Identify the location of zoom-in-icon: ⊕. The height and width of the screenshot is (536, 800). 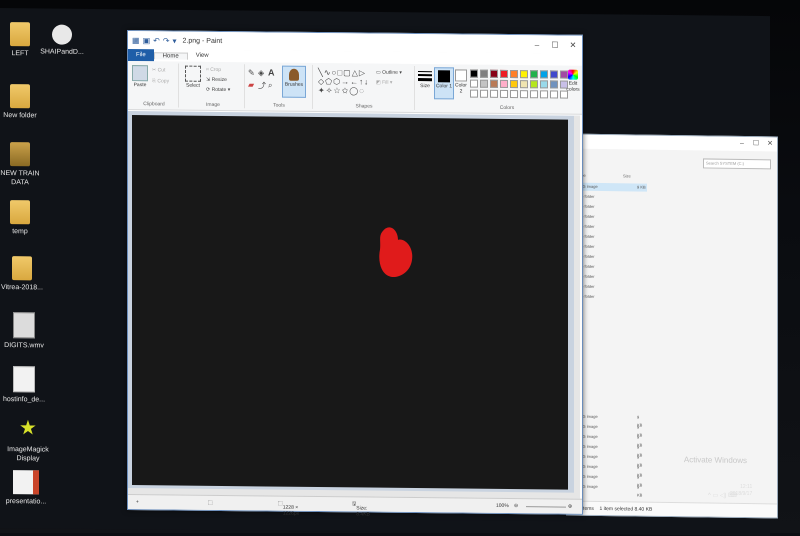
(570, 507).